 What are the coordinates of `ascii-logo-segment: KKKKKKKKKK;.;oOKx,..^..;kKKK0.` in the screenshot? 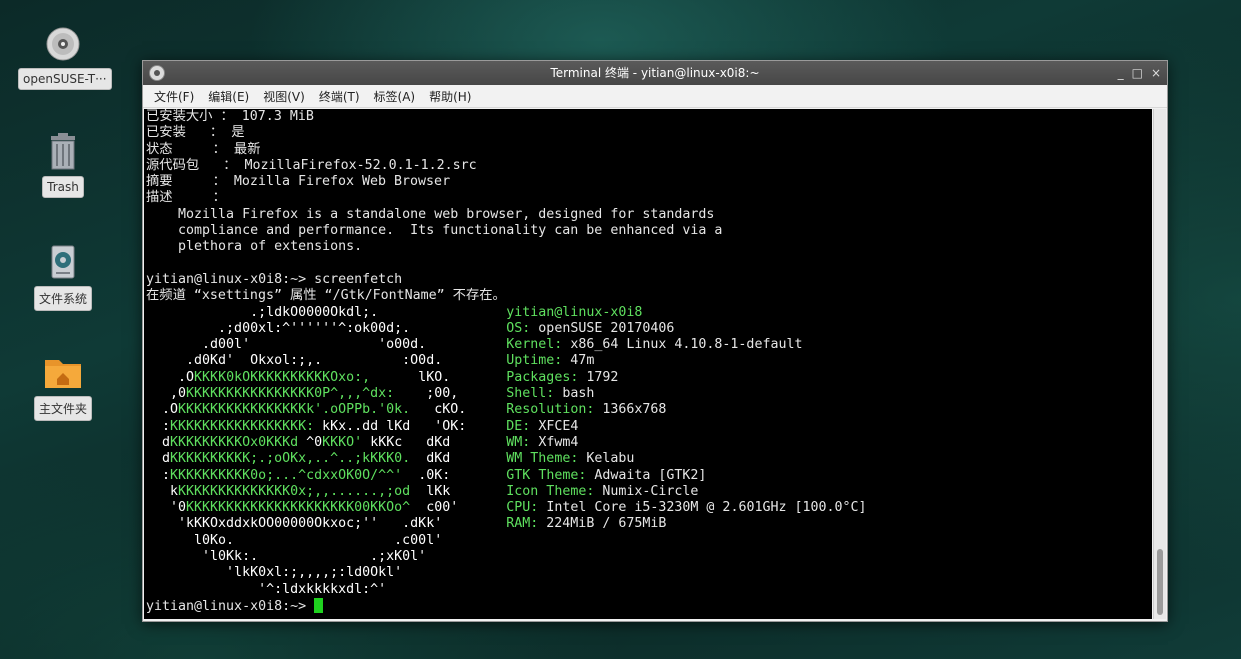 It's located at (290, 459).